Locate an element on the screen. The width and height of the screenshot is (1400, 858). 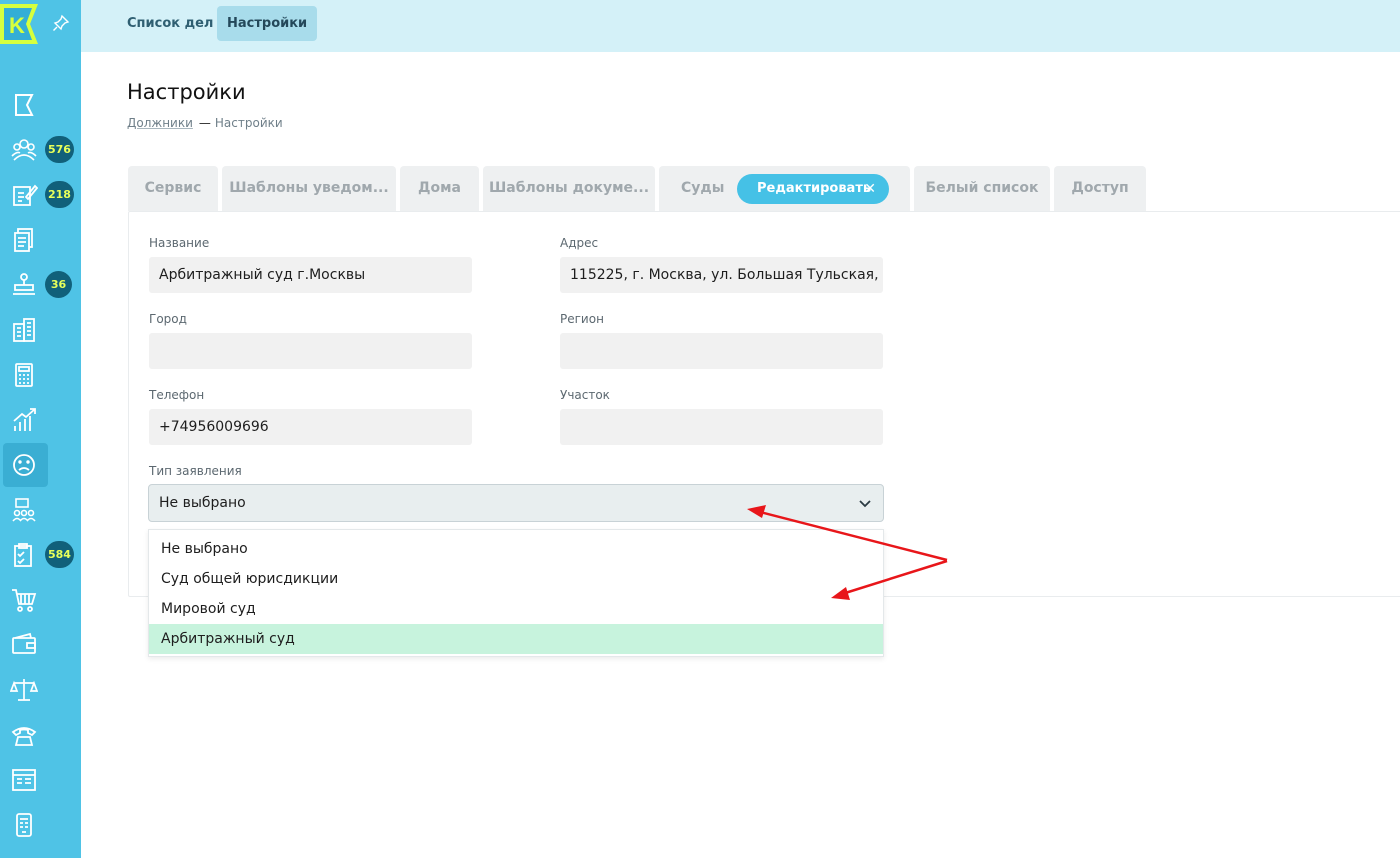
sidebar-item-tasks: 218 is located at coordinates (40, 195).